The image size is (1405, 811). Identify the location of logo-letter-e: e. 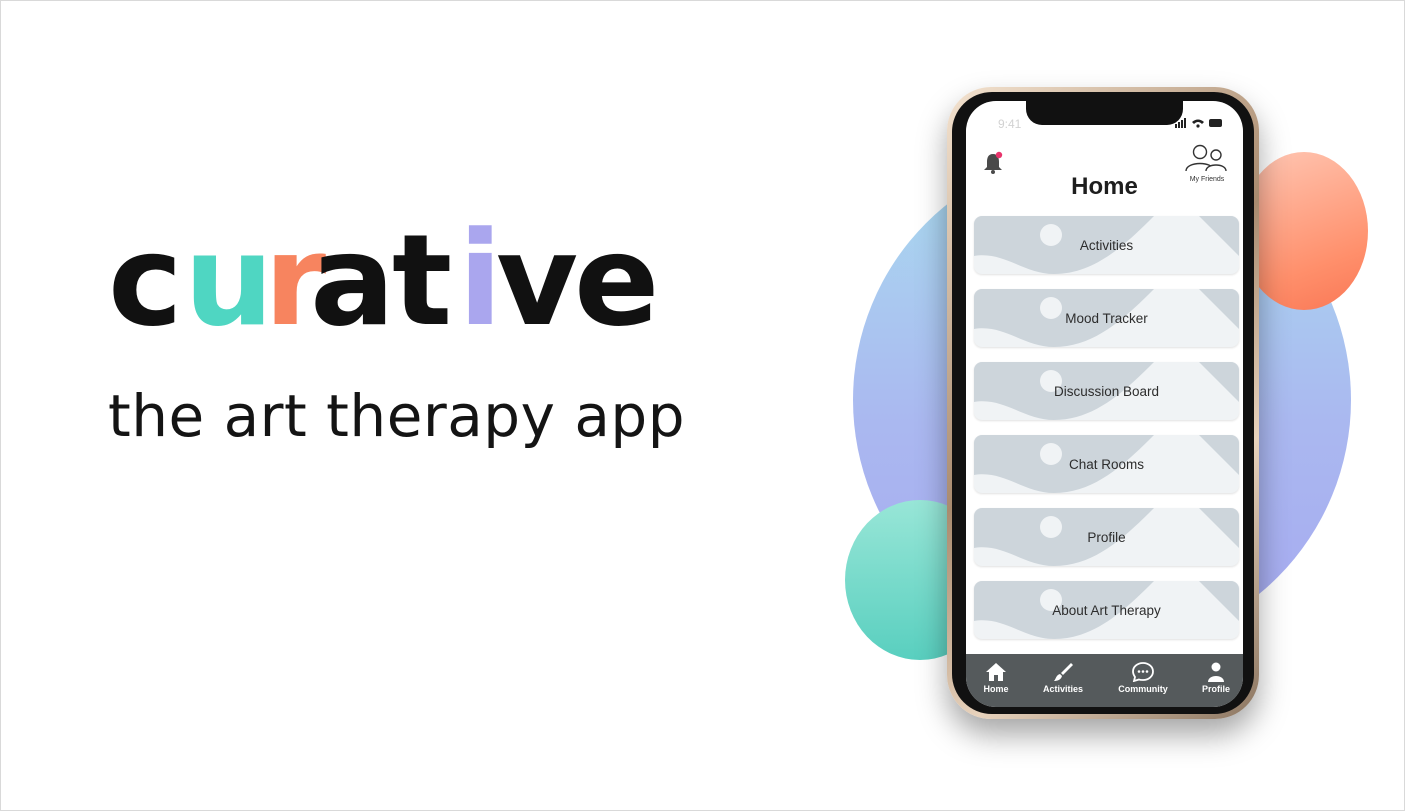
(617, 280).